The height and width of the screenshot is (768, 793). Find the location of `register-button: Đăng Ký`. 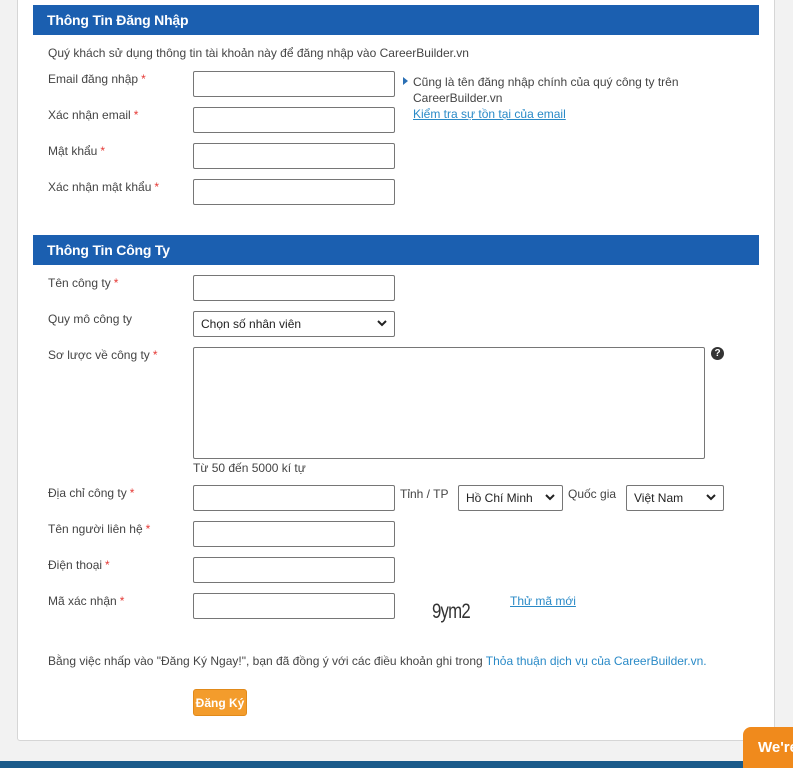

register-button: Đăng Ký is located at coordinates (220, 702).